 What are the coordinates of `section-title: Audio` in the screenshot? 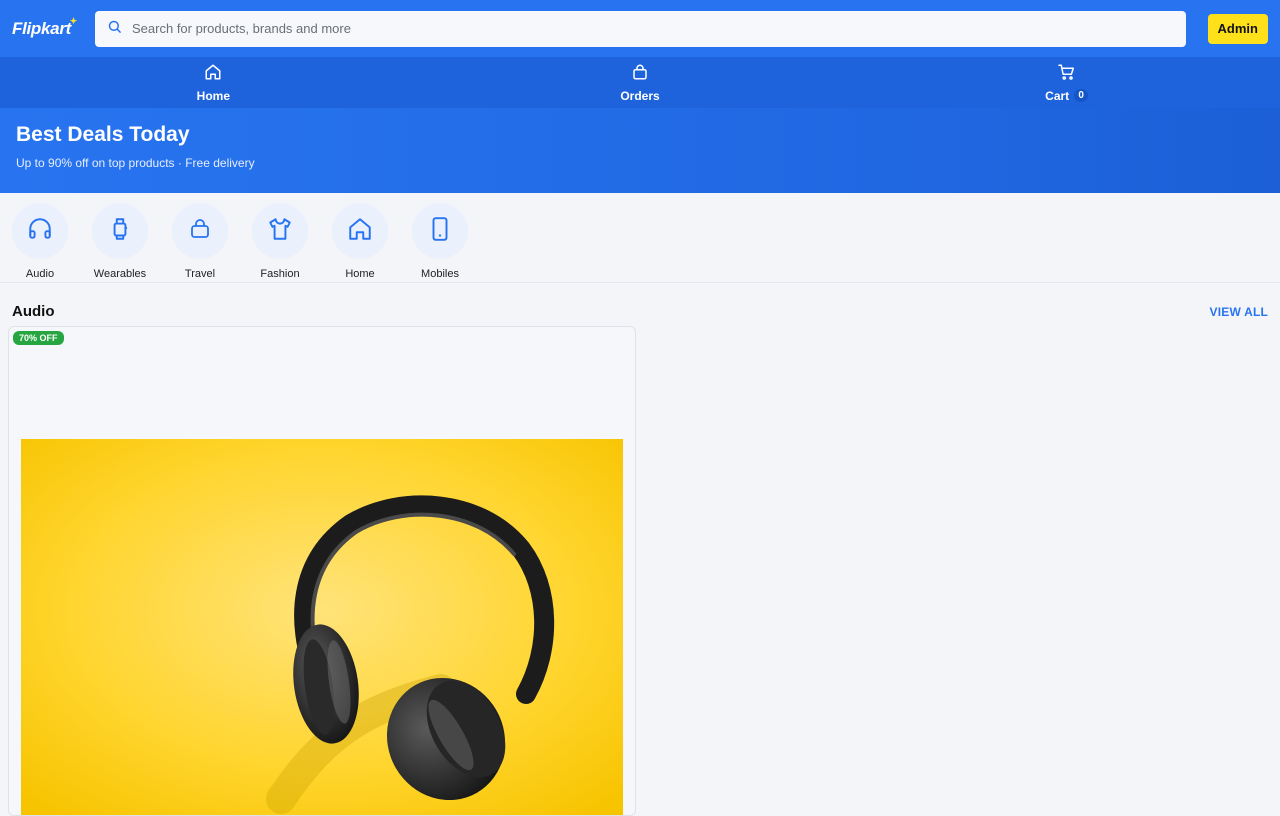 It's located at (33, 311).